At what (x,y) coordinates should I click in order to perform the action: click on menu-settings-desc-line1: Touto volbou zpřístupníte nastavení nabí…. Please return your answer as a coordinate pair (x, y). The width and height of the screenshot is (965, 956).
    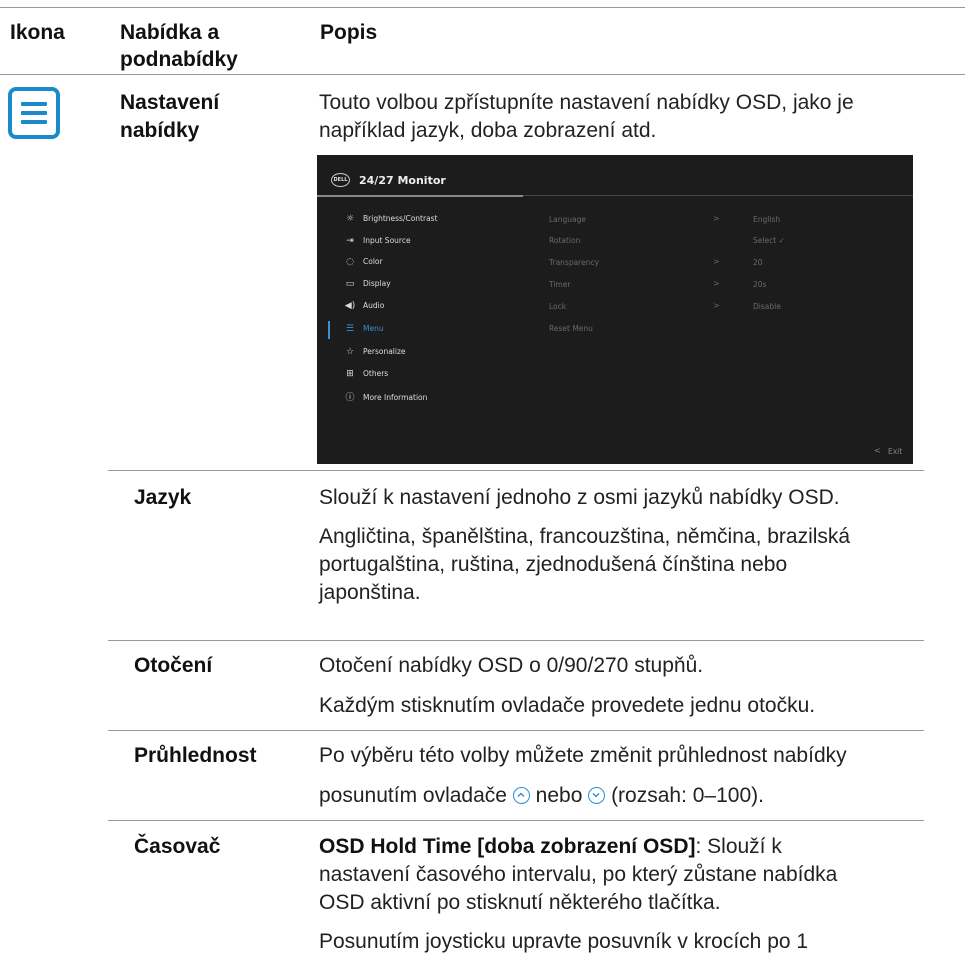
    Looking at the image, I should click on (586, 102).